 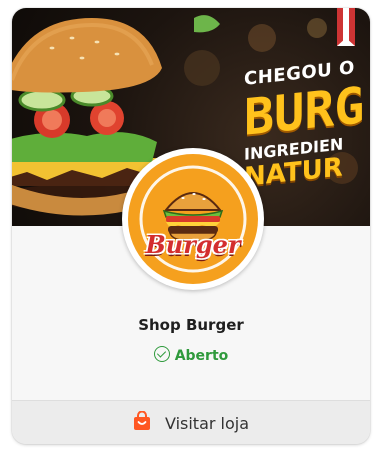 I want to click on open-status: Aberto, so click(x=191, y=355).